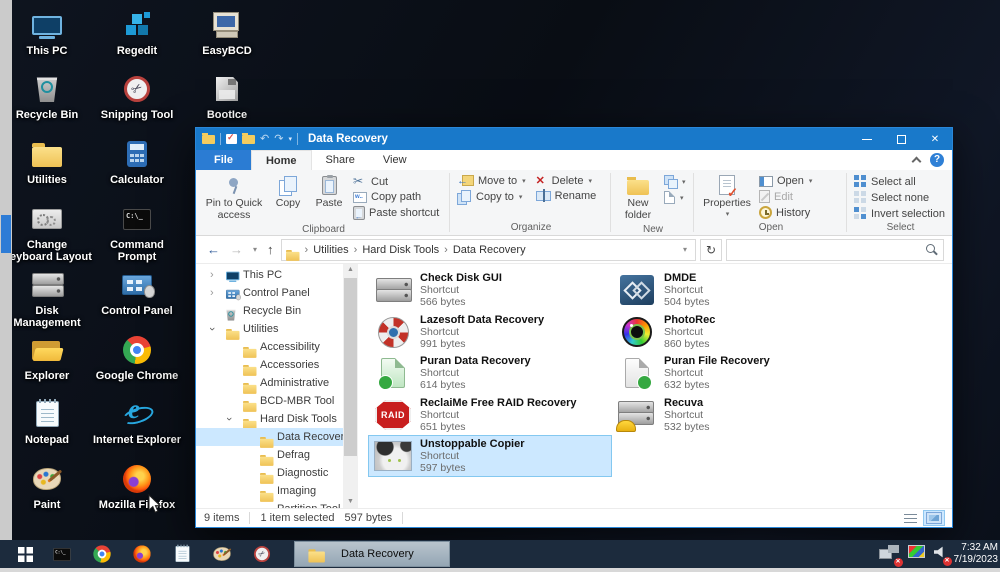 The image size is (1000, 572). What do you see at coordinates (491, 197) in the screenshot?
I see `copy-to-button: Copy to ▾` at bounding box center [491, 197].